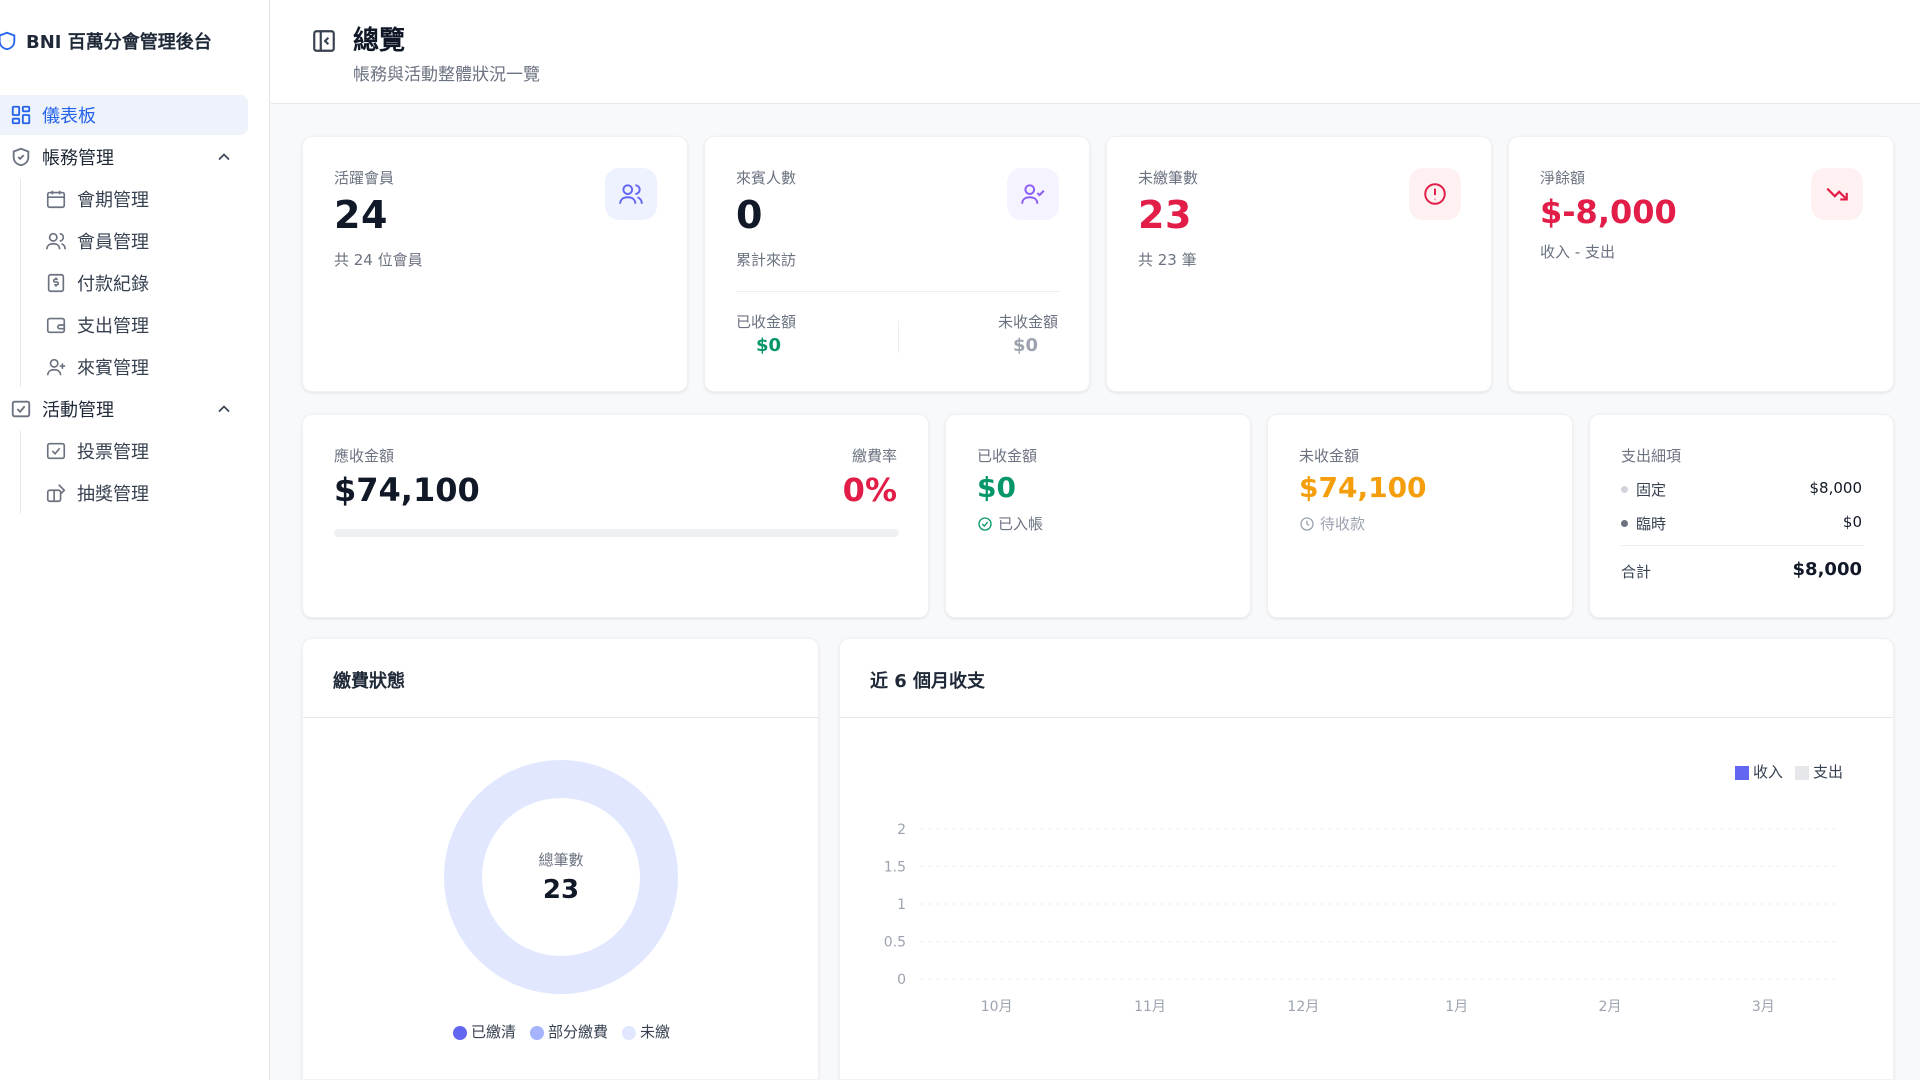 Image resolution: width=1920 pixels, height=1080 pixels. I want to click on brand: BNI 百萬分會管理後台, so click(106, 41).